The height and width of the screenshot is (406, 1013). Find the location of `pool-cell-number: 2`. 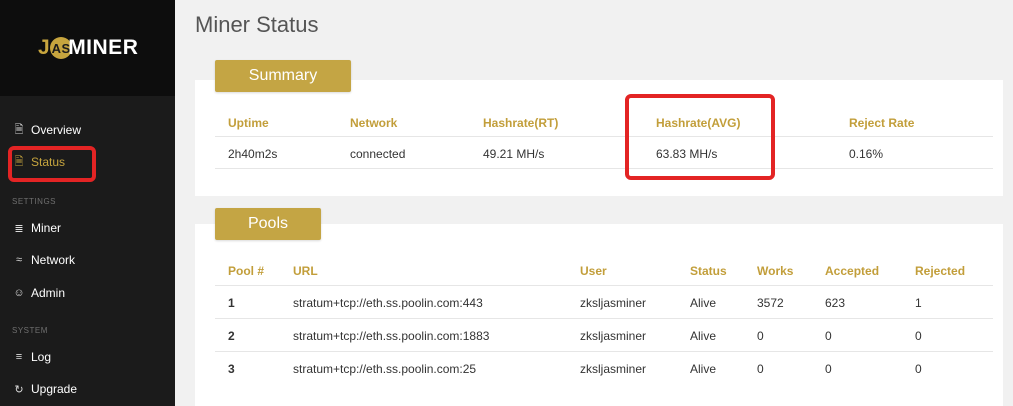

pool-cell-number: 2 is located at coordinates (231, 336).